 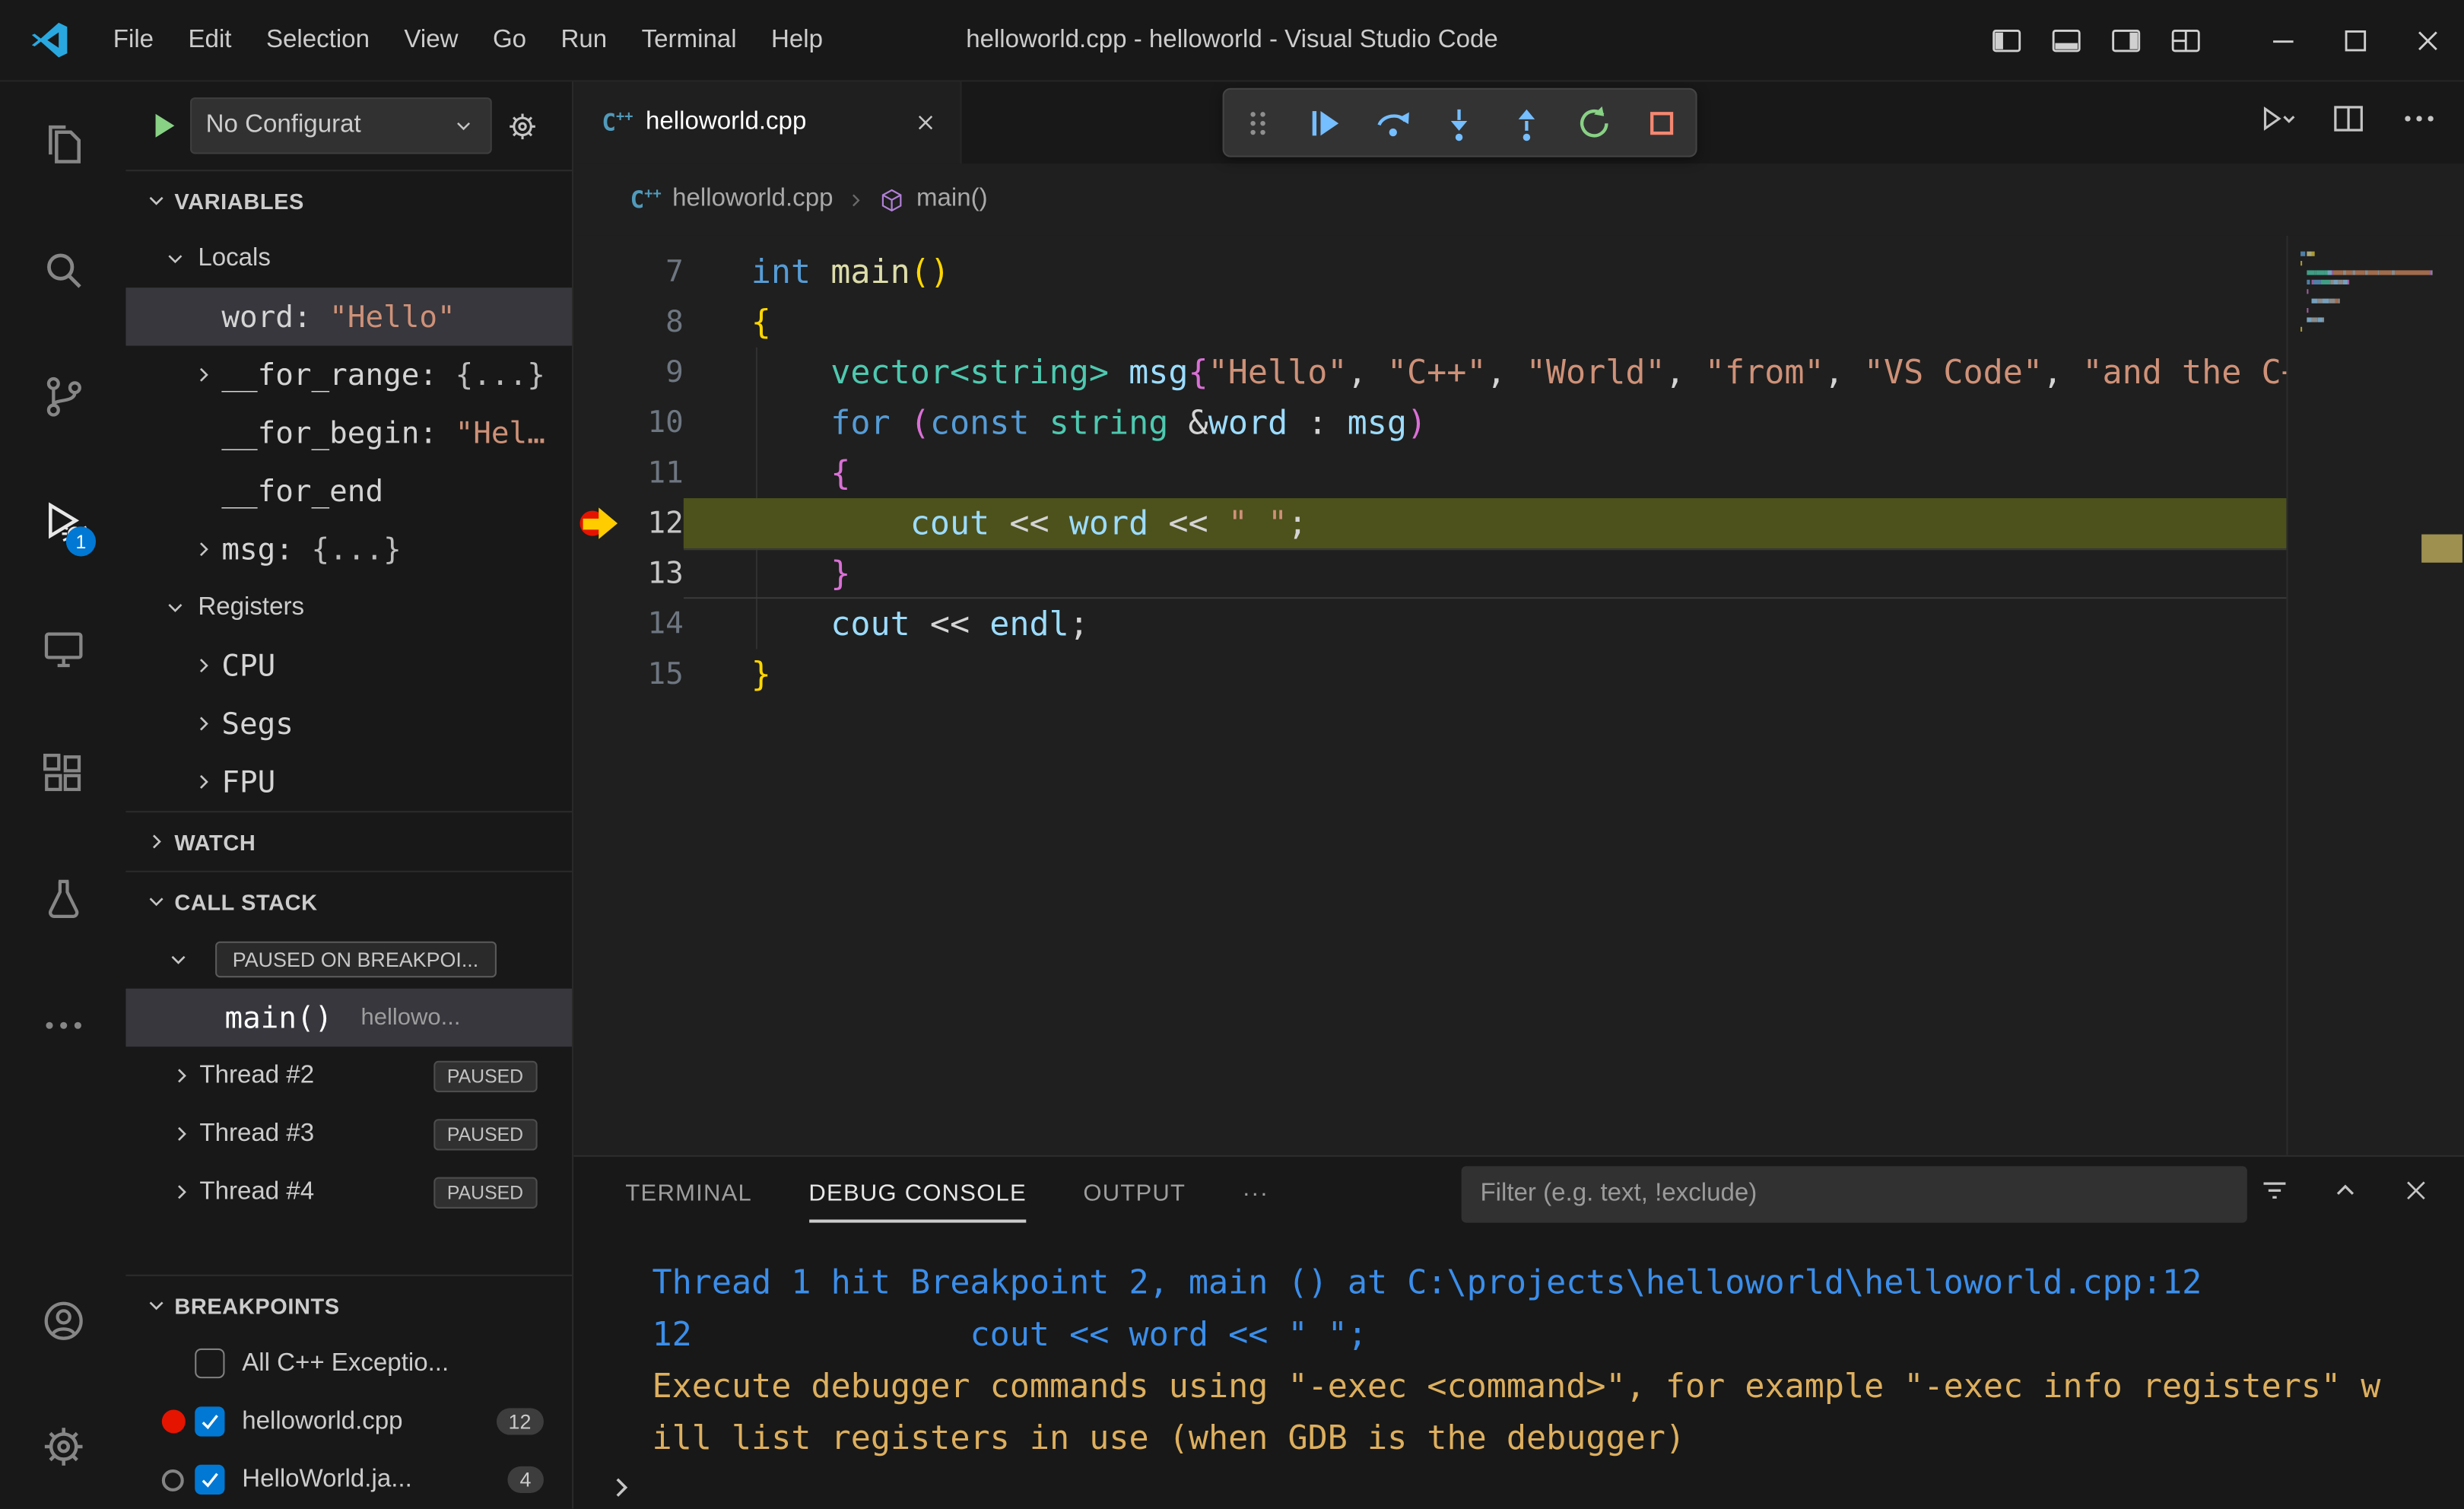 What do you see at coordinates (2274, 1194) in the screenshot?
I see `console-filter-button` at bounding box center [2274, 1194].